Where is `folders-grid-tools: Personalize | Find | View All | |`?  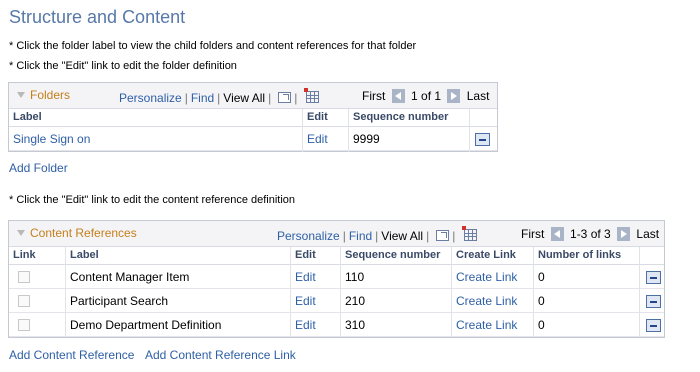
folders-grid-tools: Personalize | Find | View All | | is located at coordinates (219, 96).